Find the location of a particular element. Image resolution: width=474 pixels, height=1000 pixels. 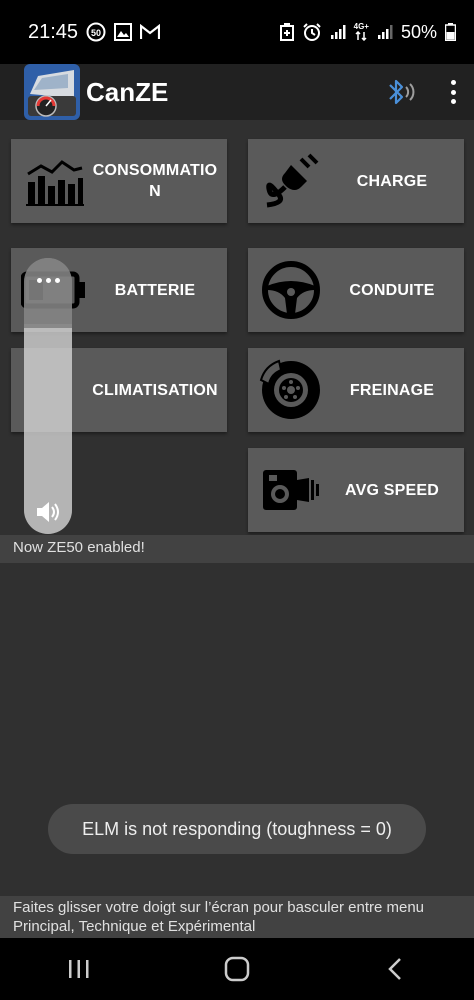

tile-label: CONSOMMATION is located at coordinates (155, 181).